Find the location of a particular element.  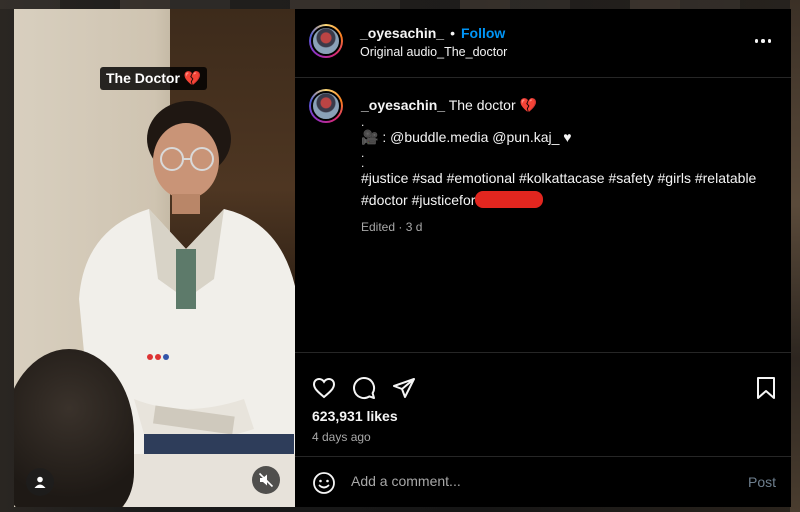

follow-button: Follow is located at coordinates (483, 33).